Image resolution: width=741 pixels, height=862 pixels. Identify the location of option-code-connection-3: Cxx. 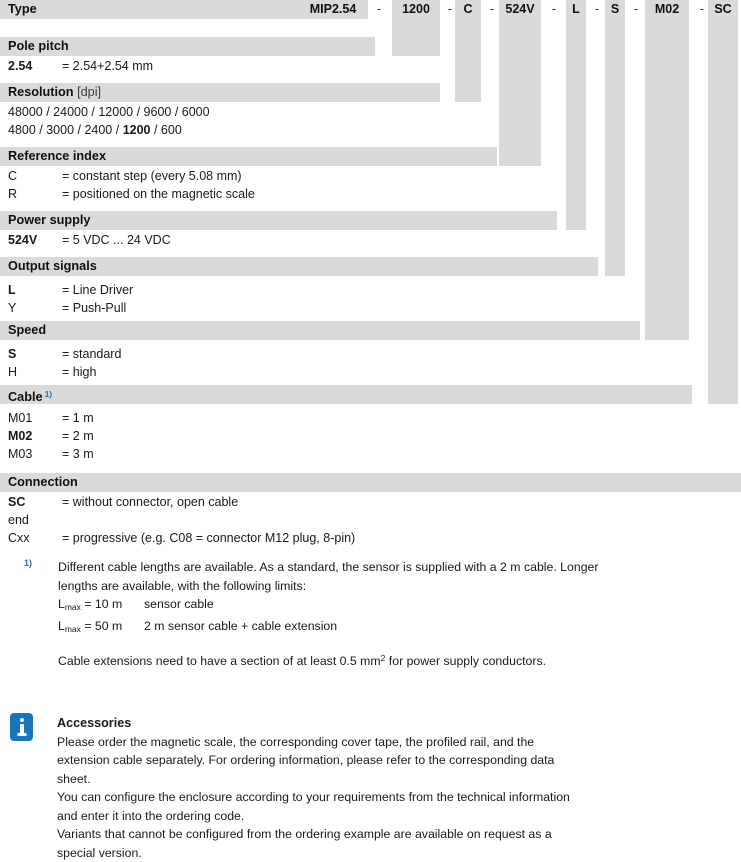
(35, 538).